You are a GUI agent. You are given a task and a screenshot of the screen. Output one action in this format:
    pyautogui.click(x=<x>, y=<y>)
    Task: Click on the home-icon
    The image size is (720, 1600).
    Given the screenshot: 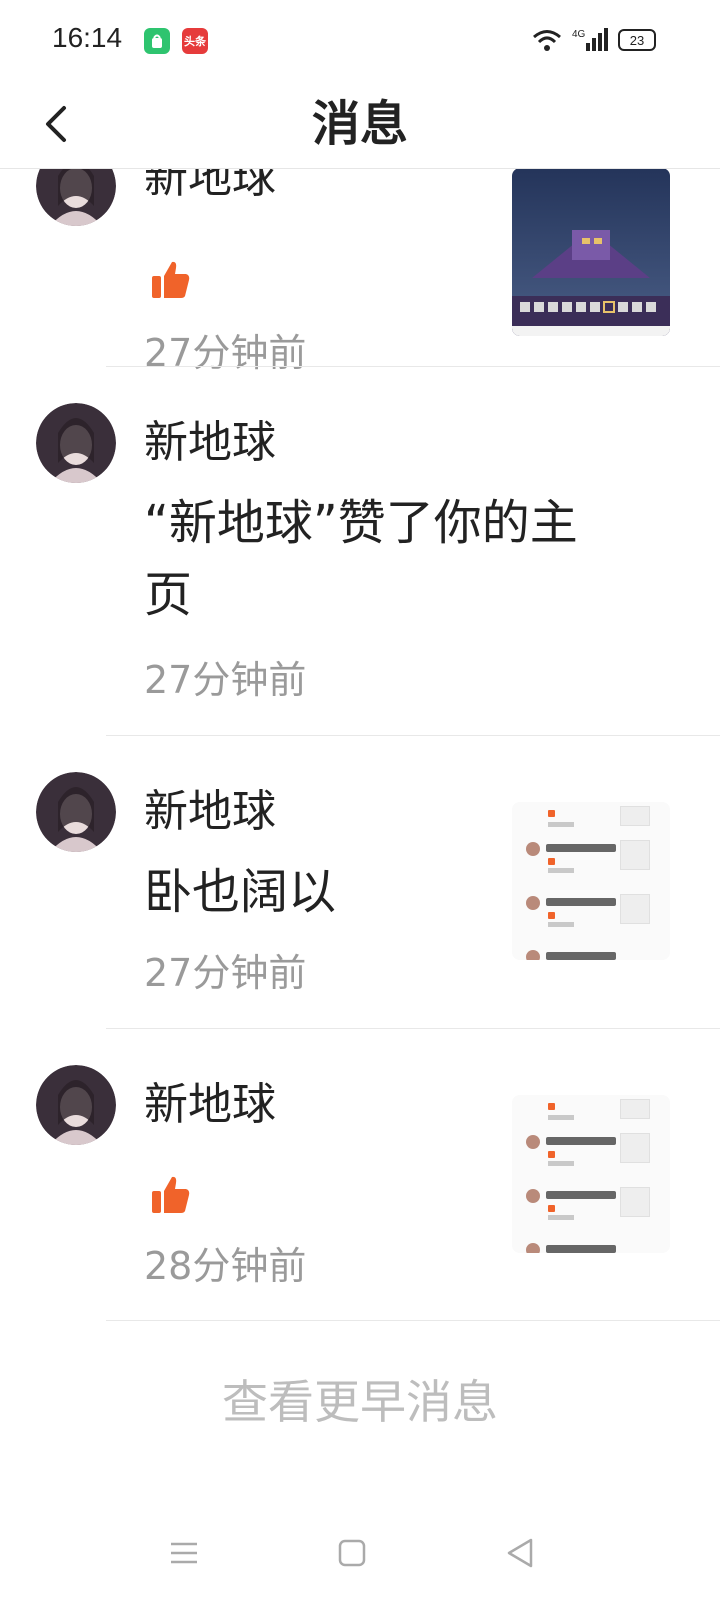 What is the action you would take?
    pyautogui.click(x=352, y=1553)
    